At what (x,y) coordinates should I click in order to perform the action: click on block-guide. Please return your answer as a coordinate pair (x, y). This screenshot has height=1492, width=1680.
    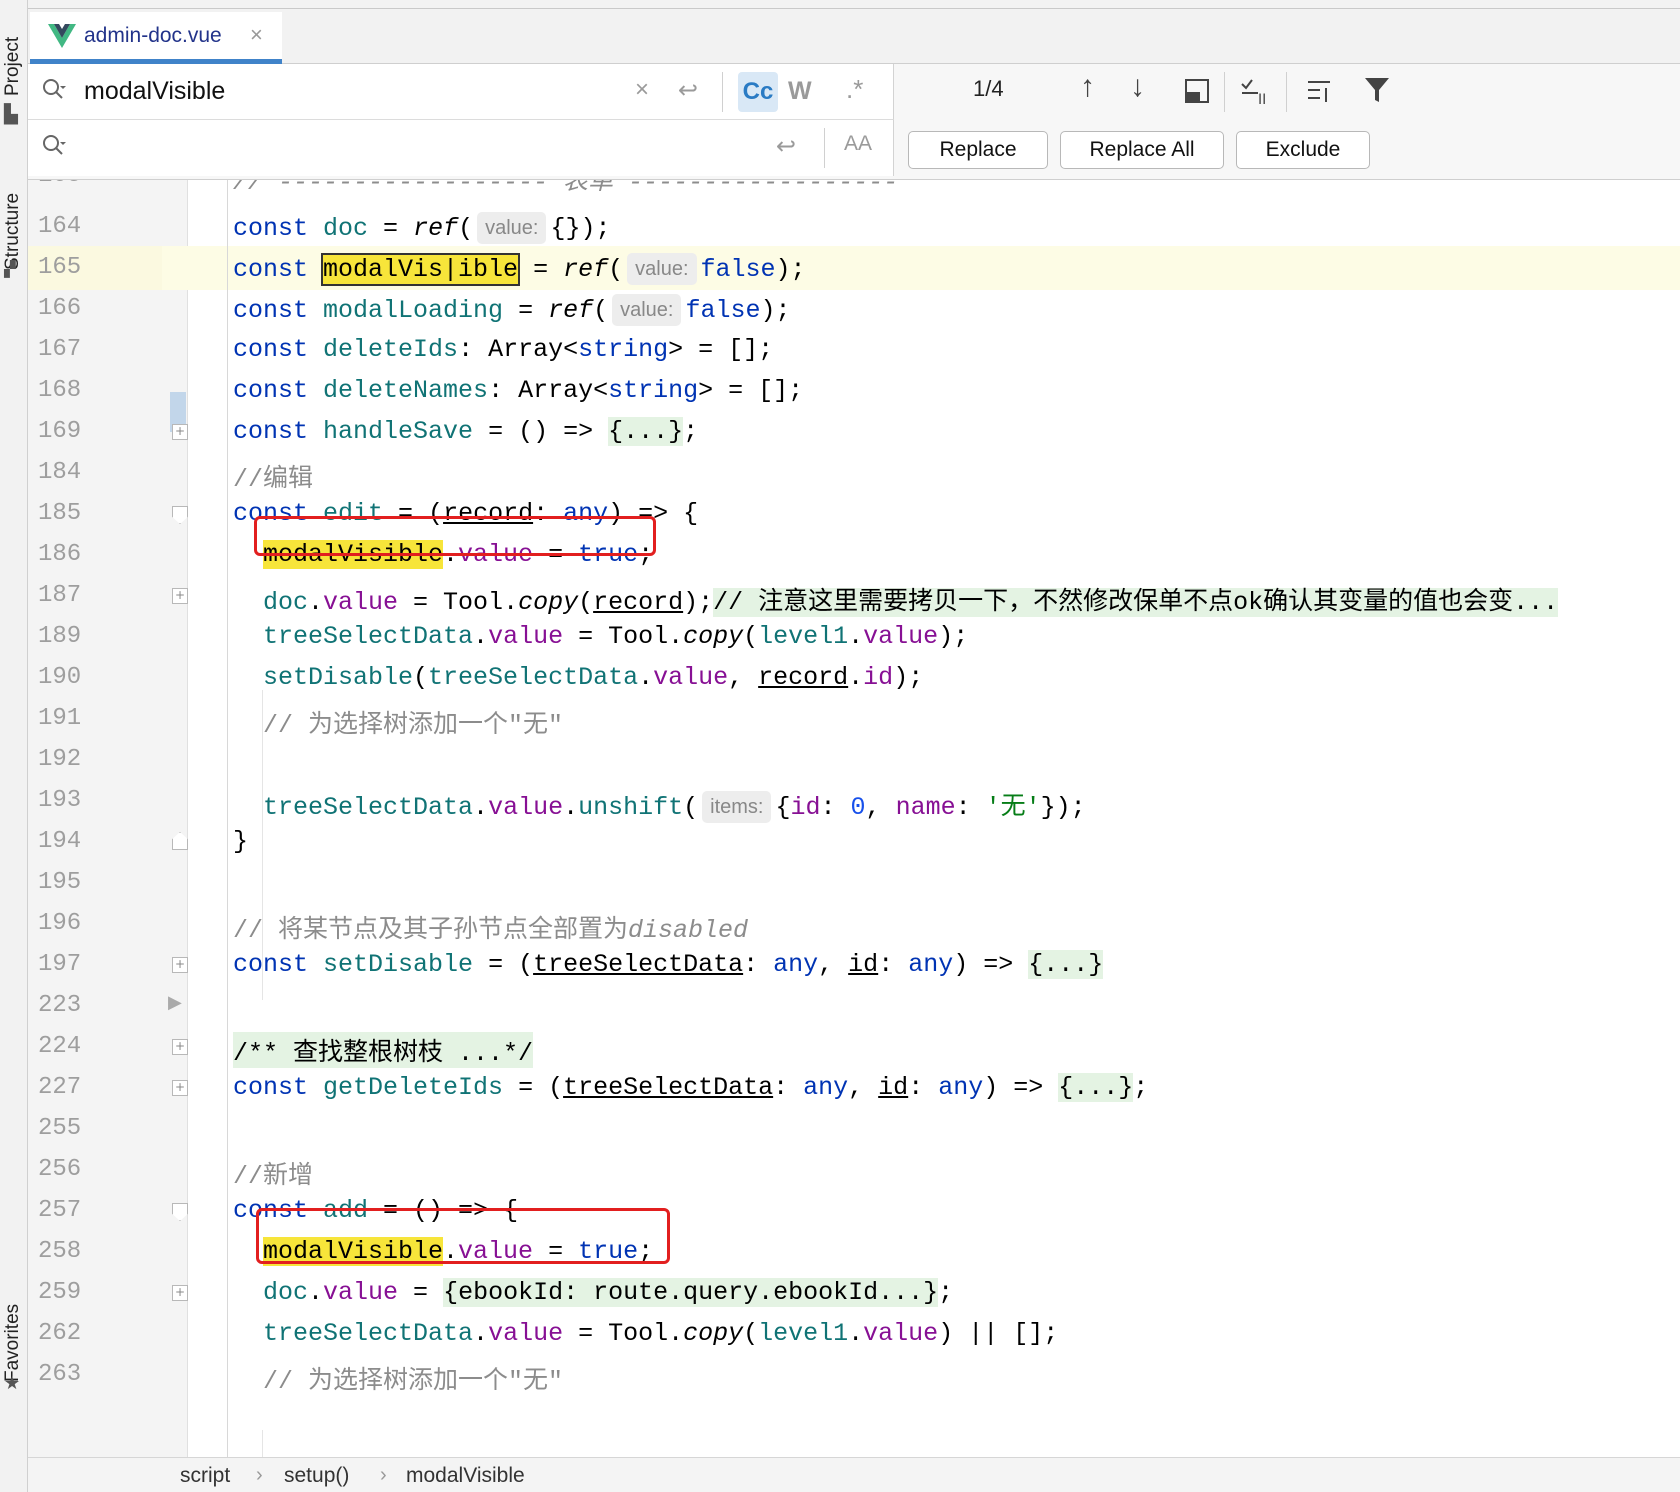
    Looking at the image, I should click on (262, 1443).